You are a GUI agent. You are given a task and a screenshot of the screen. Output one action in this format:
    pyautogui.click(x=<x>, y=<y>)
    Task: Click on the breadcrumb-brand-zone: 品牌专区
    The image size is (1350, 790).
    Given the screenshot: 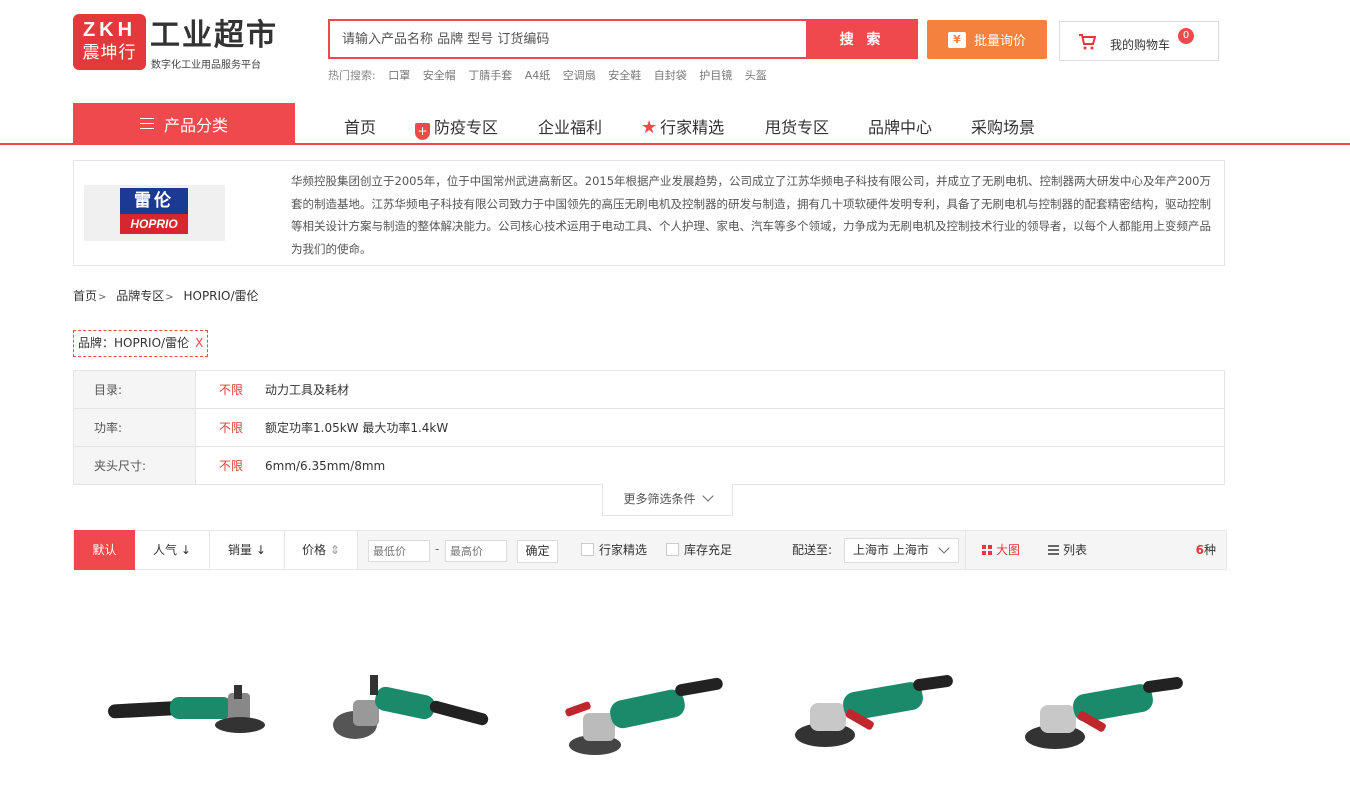 What is the action you would take?
    pyautogui.click(x=140, y=296)
    